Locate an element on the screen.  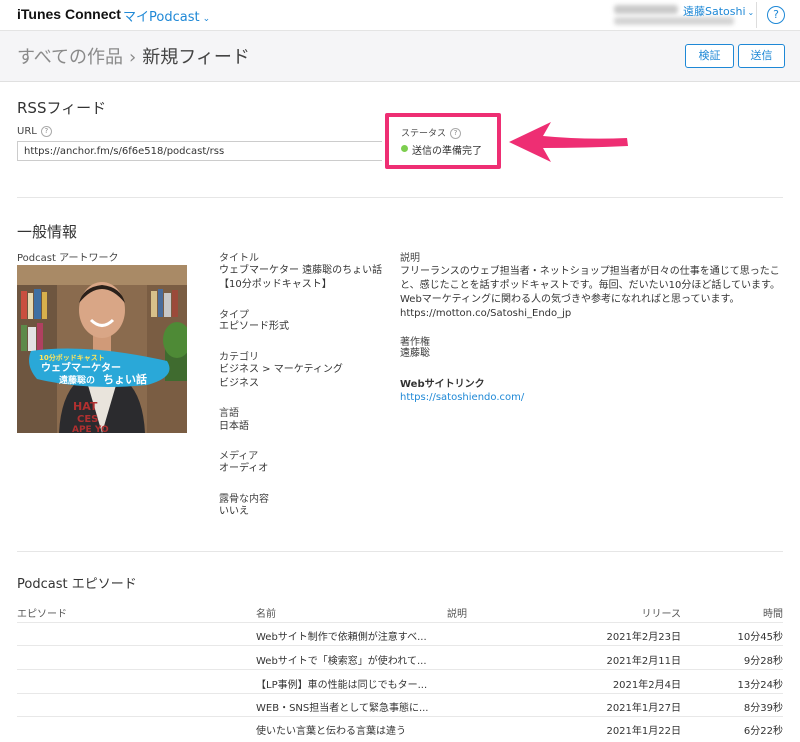
episode-duration: 9分28秒 is located at coordinates (763, 661).